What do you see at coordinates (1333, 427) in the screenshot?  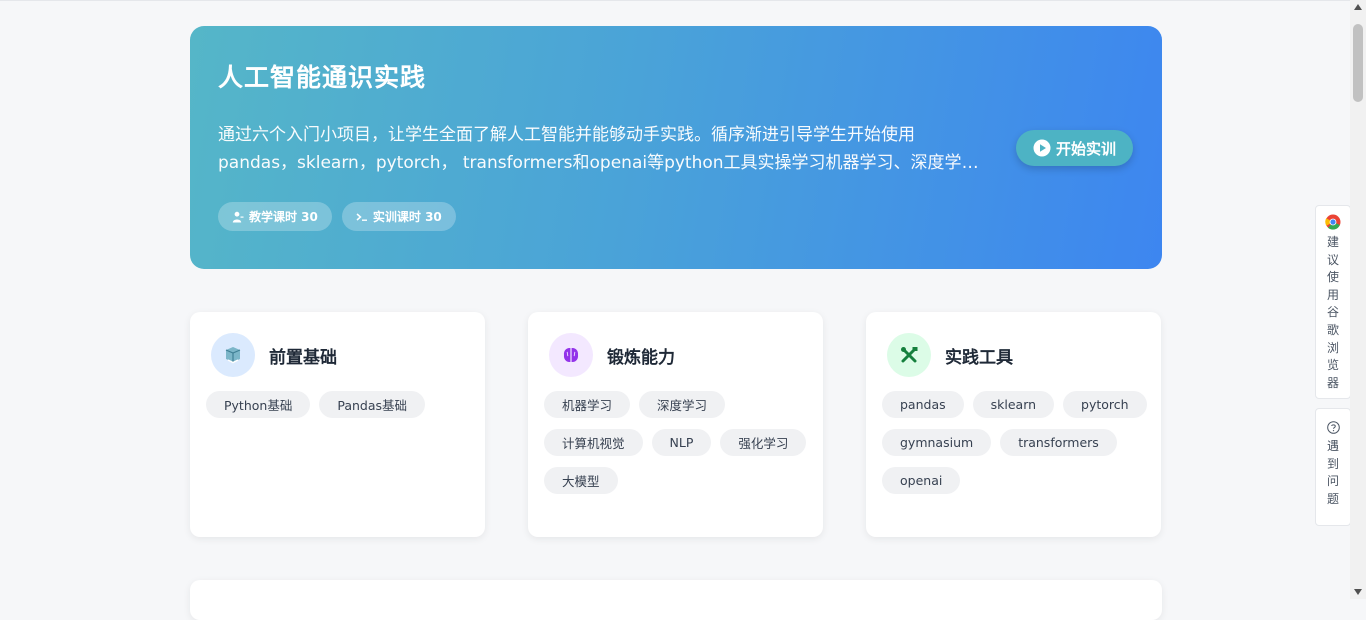 I see `question-icon` at bounding box center [1333, 427].